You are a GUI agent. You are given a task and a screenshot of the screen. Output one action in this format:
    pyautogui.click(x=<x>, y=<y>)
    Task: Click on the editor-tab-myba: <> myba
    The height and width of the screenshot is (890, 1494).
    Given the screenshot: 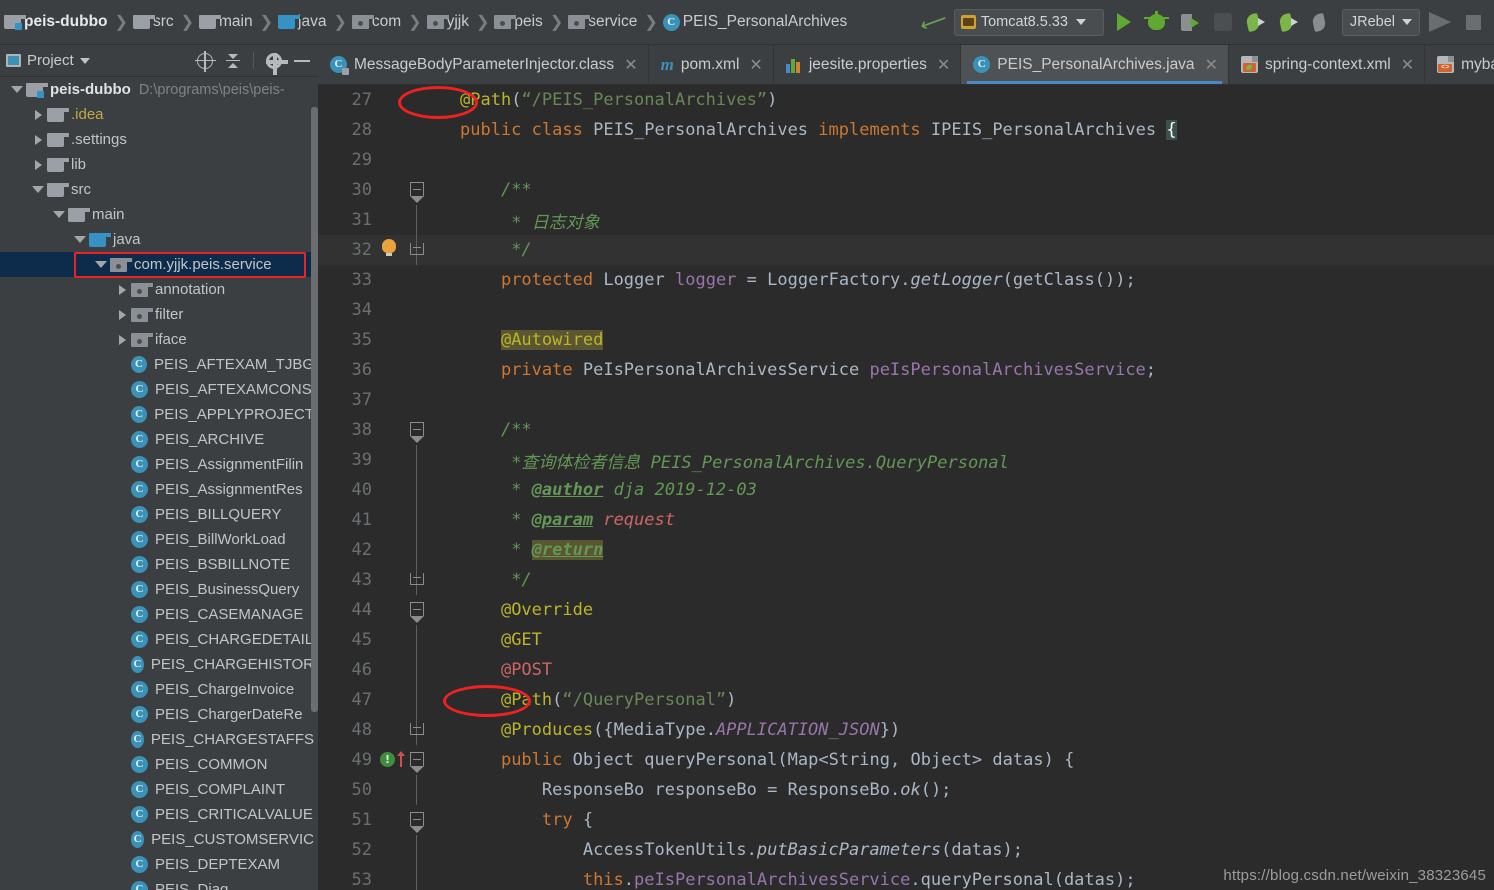 What is the action you would take?
    pyautogui.click(x=1459, y=64)
    